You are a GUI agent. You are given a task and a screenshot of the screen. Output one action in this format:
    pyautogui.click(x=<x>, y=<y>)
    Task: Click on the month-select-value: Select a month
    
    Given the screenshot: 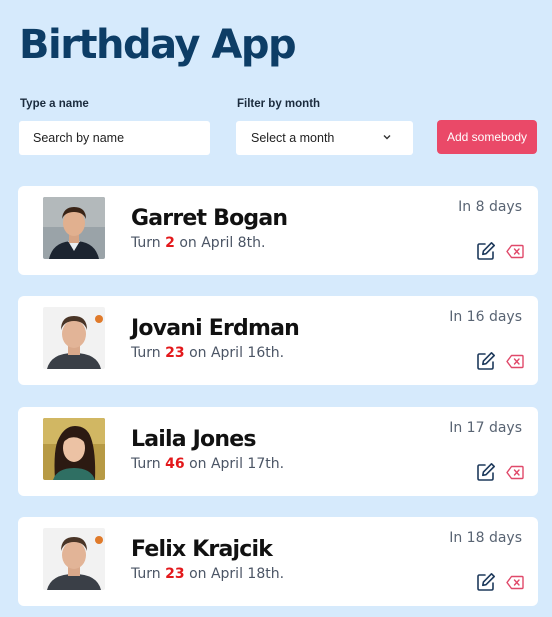 What is the action you would take?
    pyautogui.click(x=293, y=138)
    